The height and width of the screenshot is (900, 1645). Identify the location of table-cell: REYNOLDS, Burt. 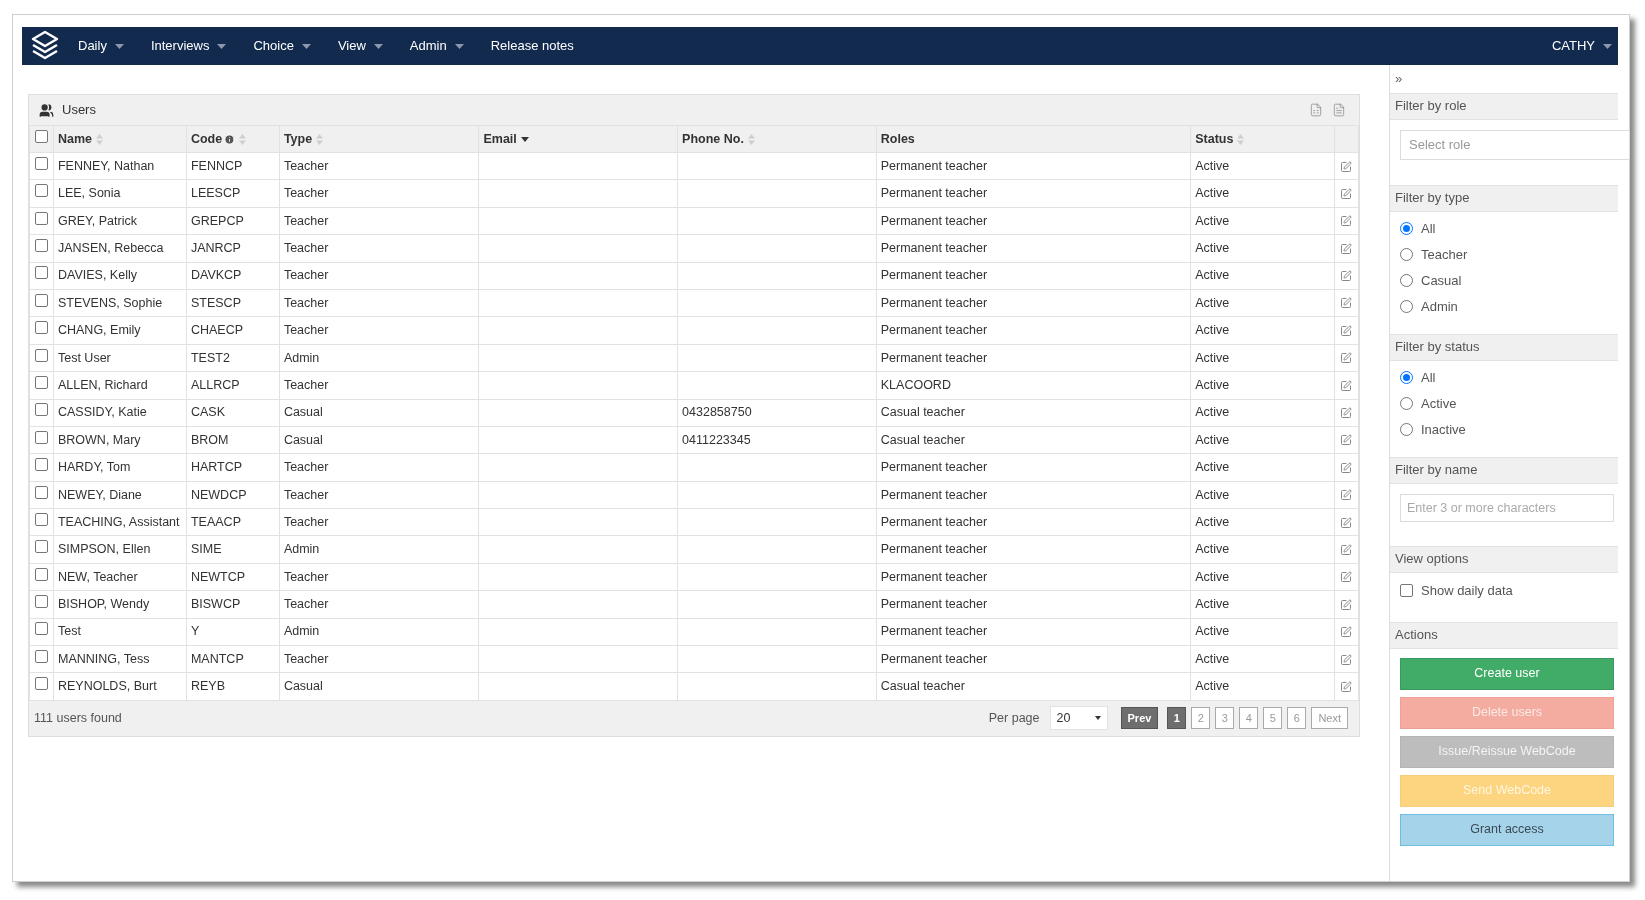
(107, 686).